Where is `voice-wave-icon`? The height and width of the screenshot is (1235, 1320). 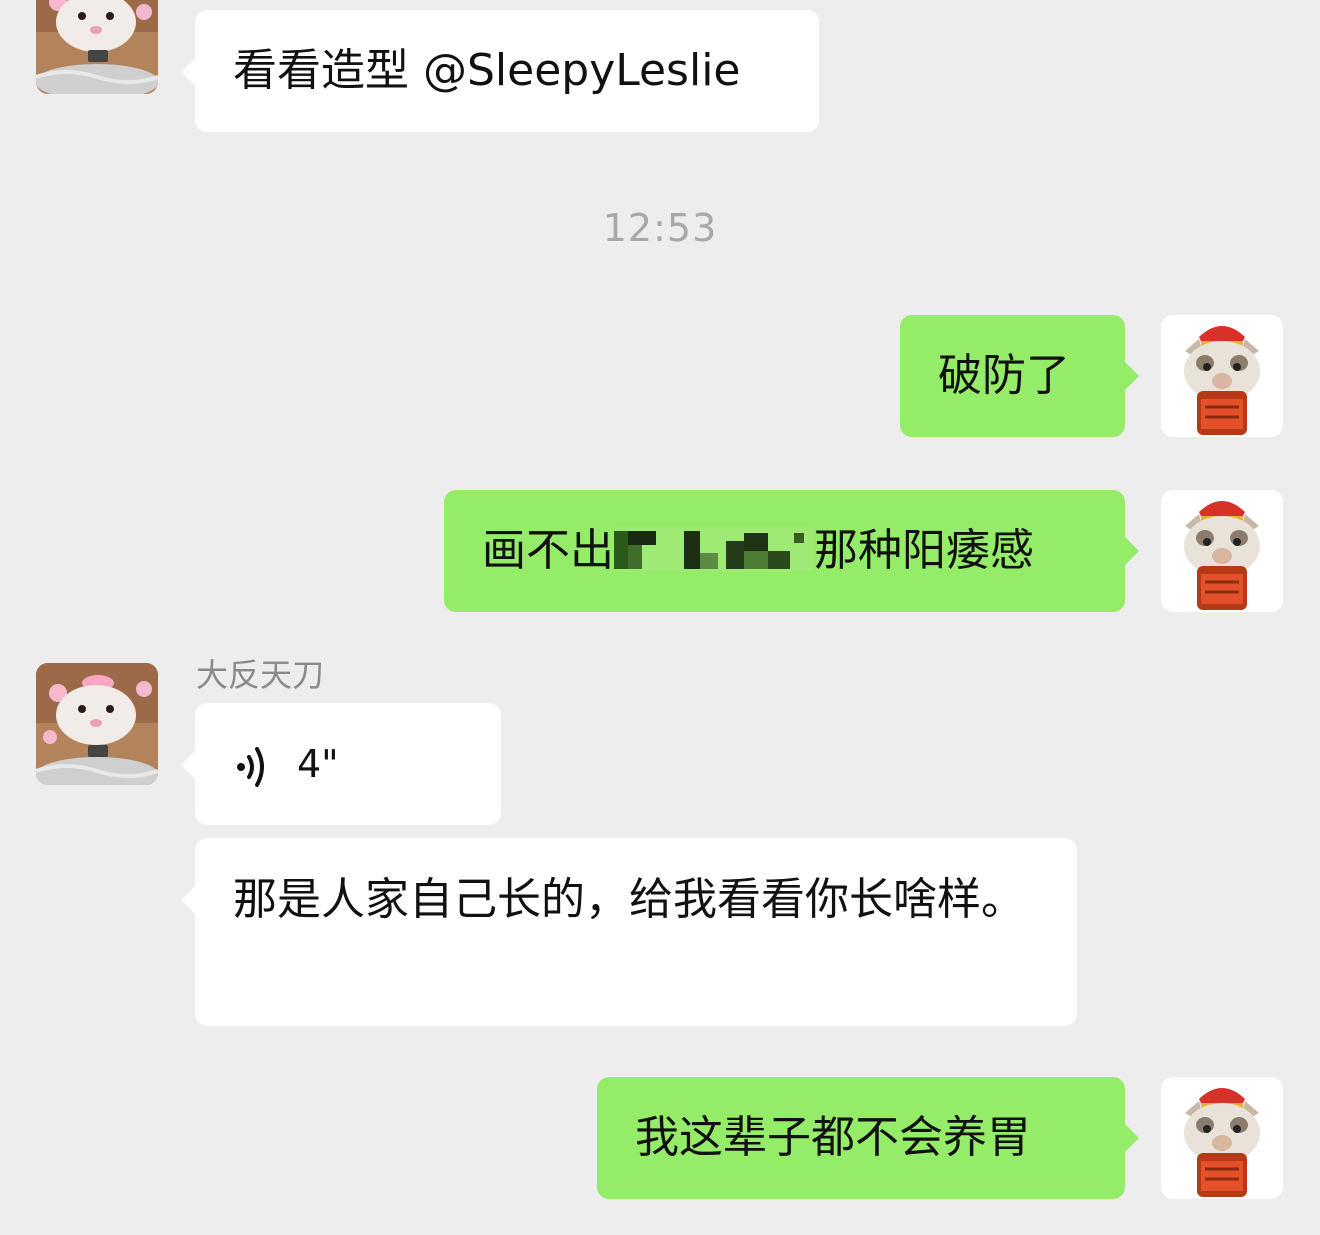
voice-wave-icon is located at coordinates (250, 767).